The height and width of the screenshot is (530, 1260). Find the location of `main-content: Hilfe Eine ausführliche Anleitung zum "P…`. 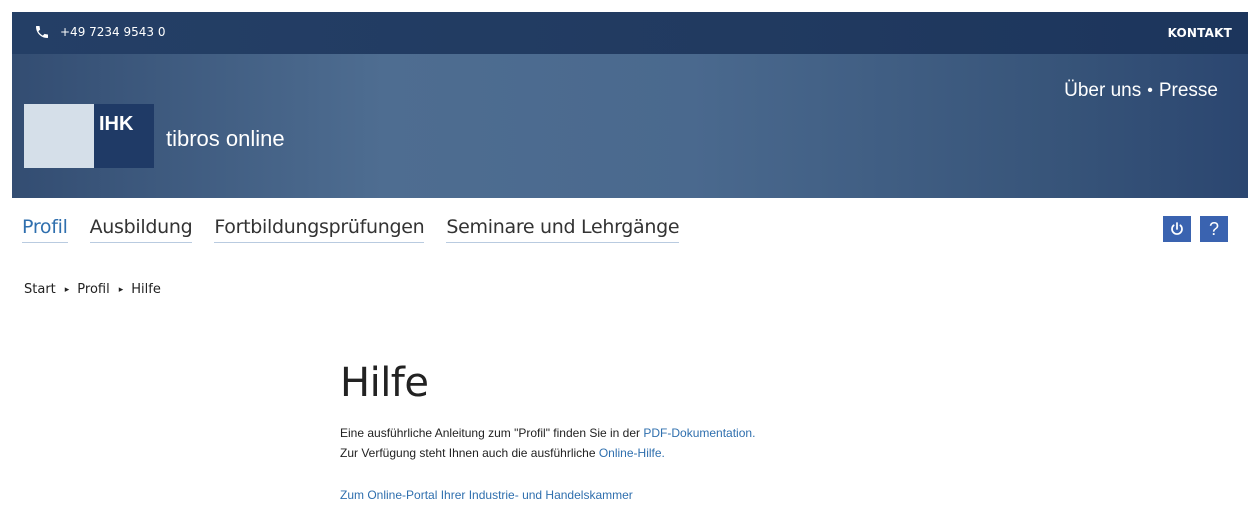

main-content: Hilfe Eine ausführliche Anleitung zum "P… is located at coordinates (547, 431).